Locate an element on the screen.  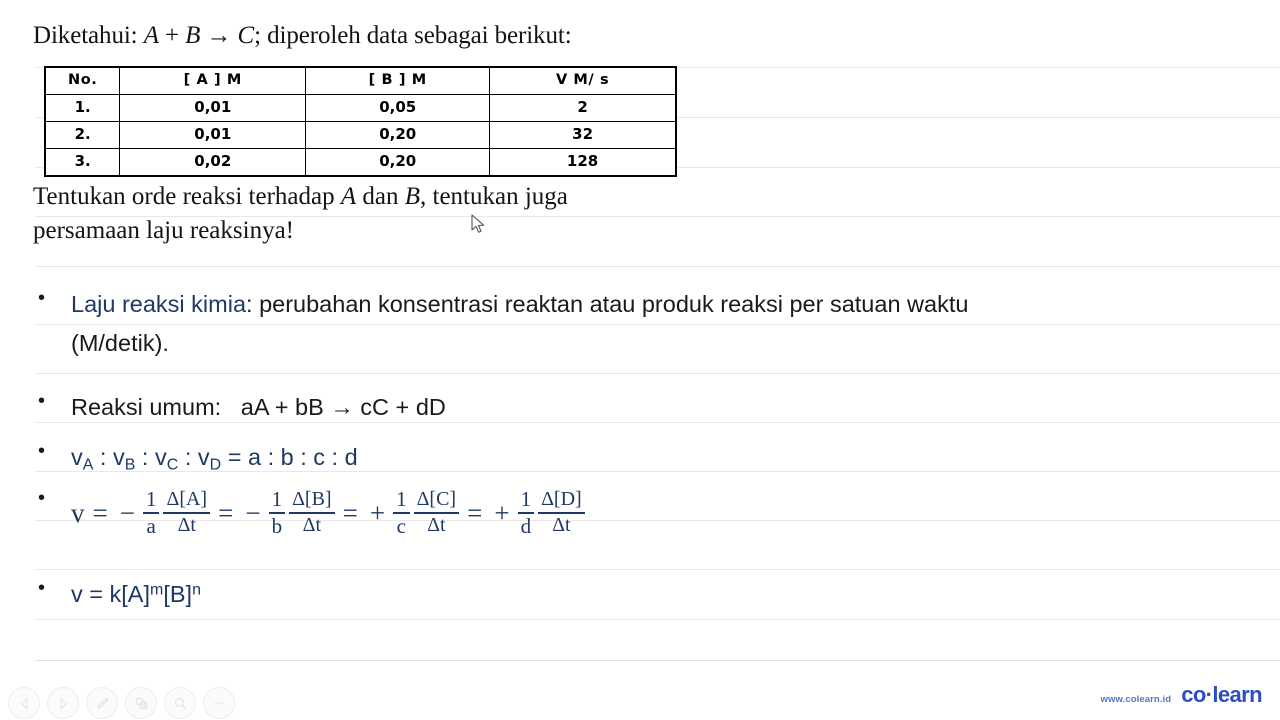
note-item-unit: (M/detik). is located at coordinates (120, 343).